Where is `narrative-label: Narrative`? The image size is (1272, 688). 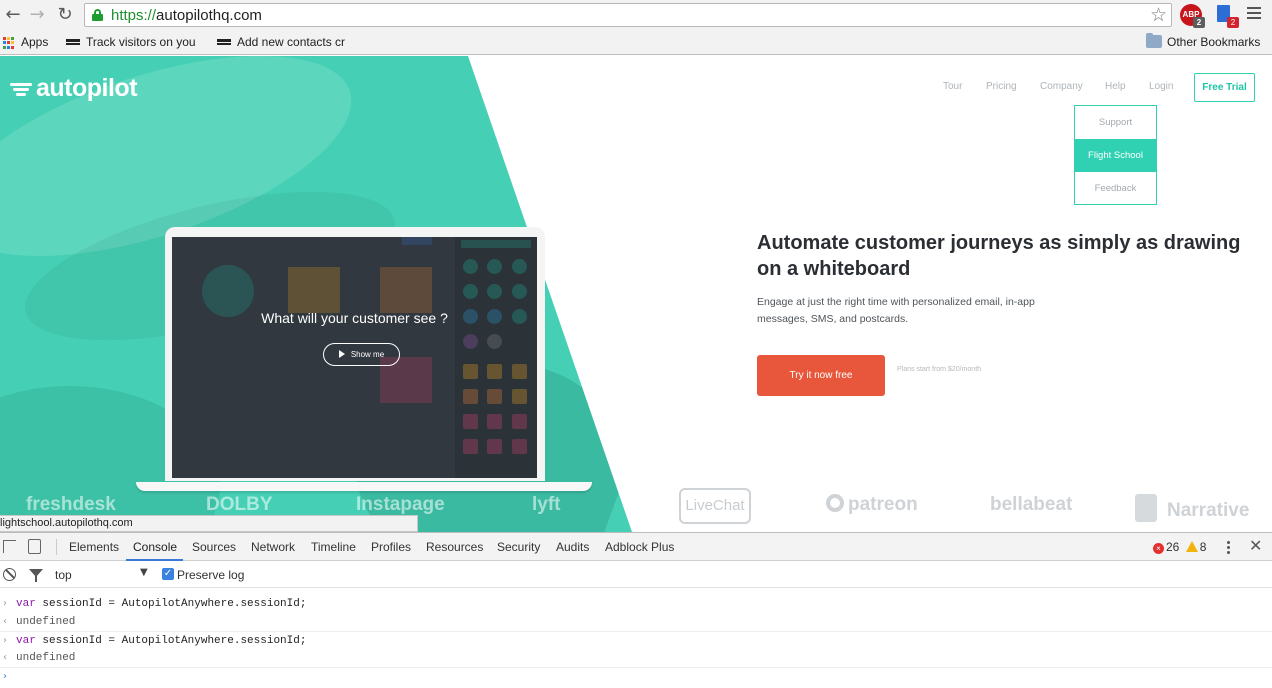
narrative-label: Narrative is located at coordinates (1208, 510).